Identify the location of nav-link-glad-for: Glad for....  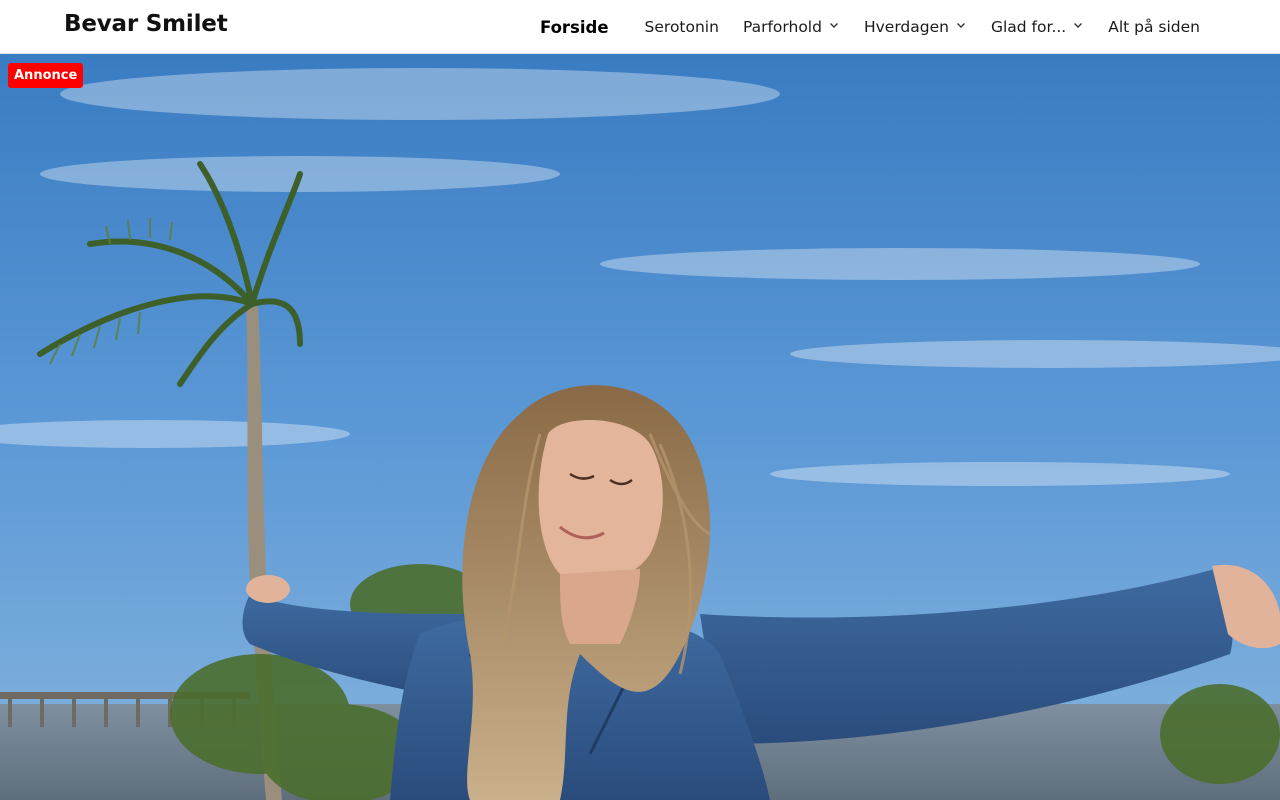
(1037, 27).